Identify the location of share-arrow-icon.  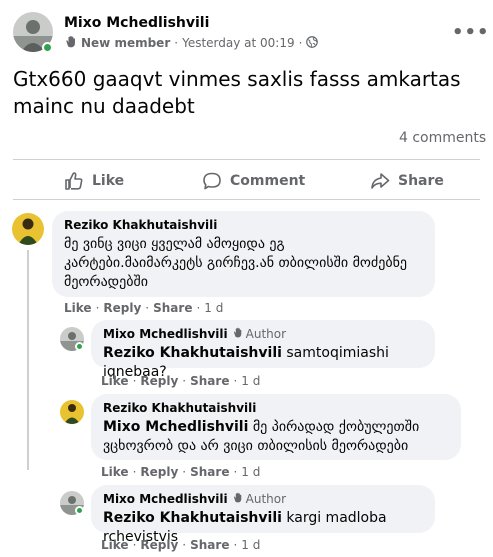
(380, 181).